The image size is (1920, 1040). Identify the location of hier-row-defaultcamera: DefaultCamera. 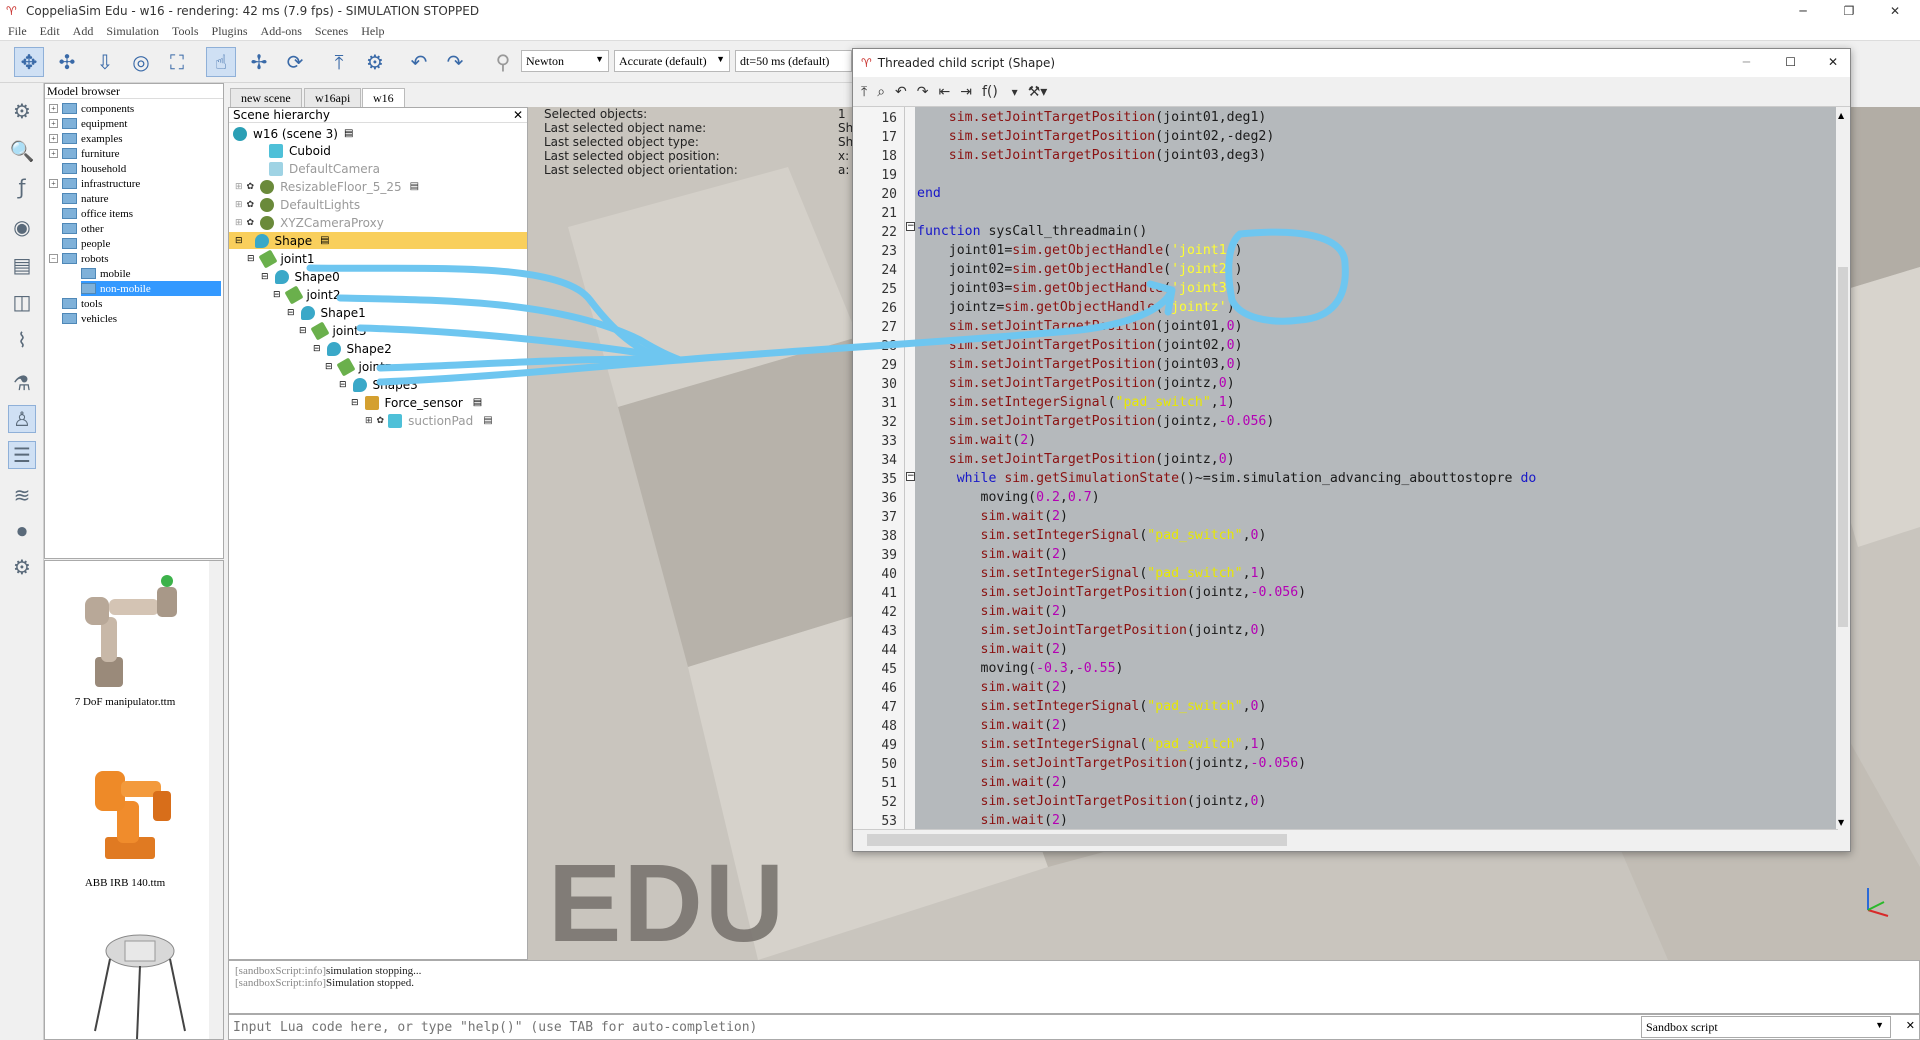
(378, 168).